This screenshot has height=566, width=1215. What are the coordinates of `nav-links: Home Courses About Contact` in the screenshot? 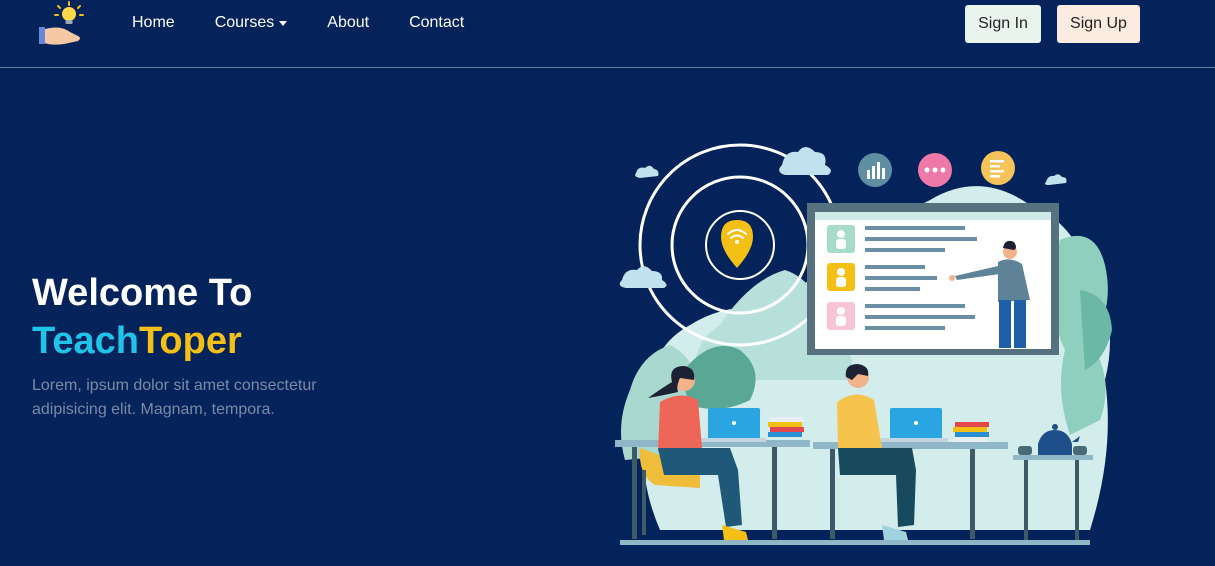 It's located at (318, 23).